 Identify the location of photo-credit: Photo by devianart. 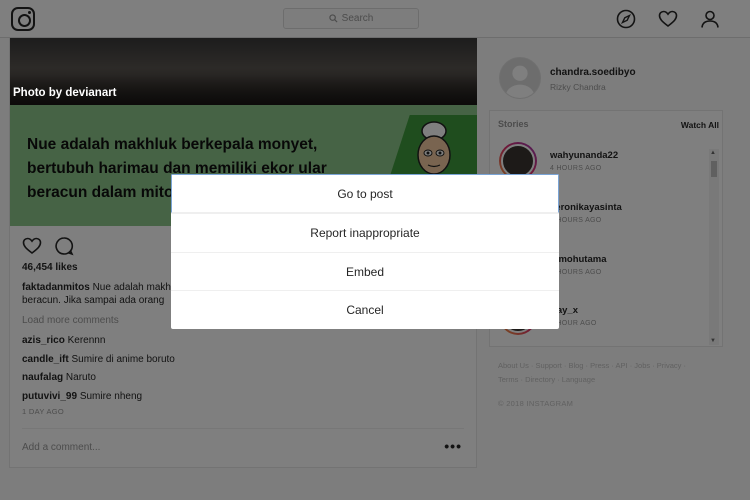
(65, 93).